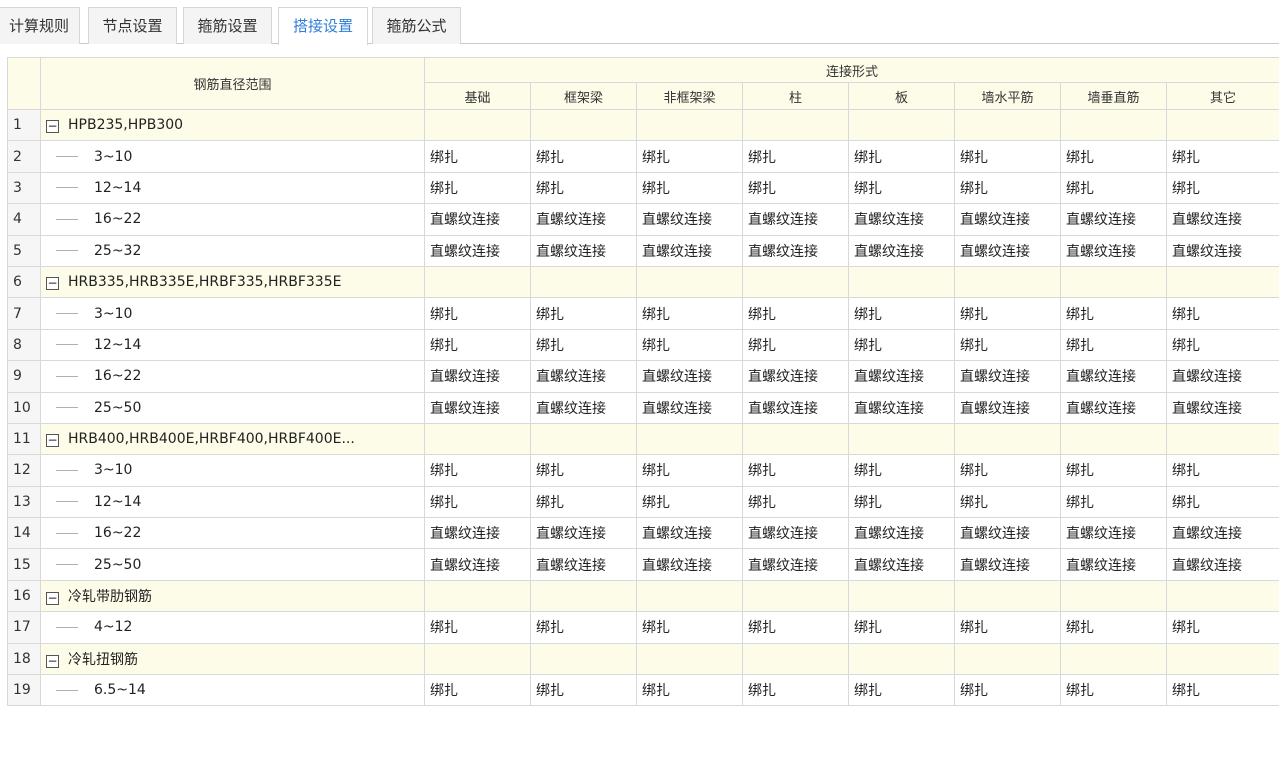 This screenshot has width=1279, height=781. I want to click on diameter-range-cell: 25~32, so click(232, 250).